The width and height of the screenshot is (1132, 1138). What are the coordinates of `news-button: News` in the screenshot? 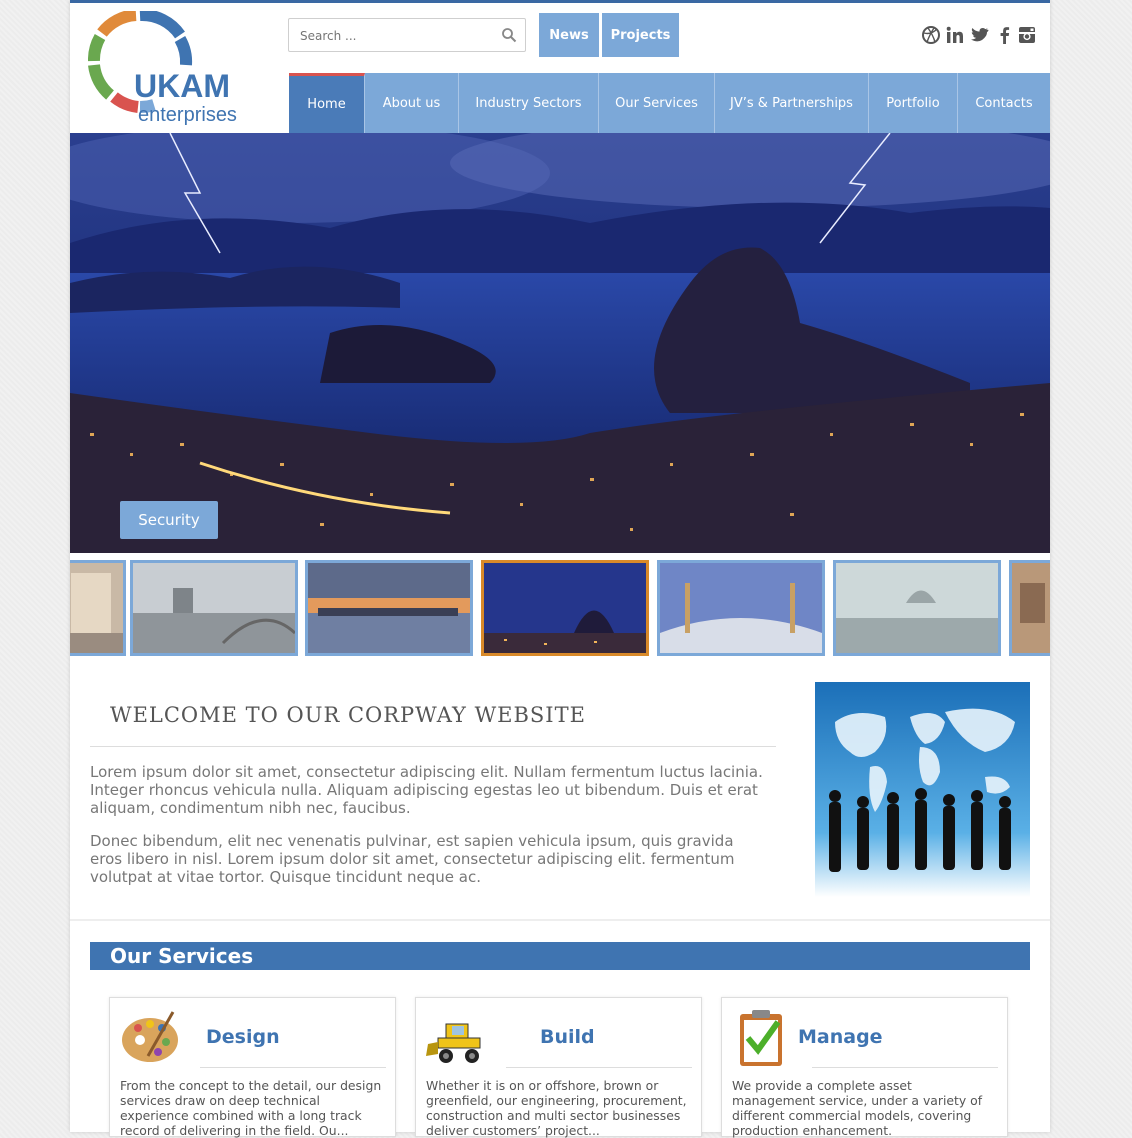 It's located at (569, 35).